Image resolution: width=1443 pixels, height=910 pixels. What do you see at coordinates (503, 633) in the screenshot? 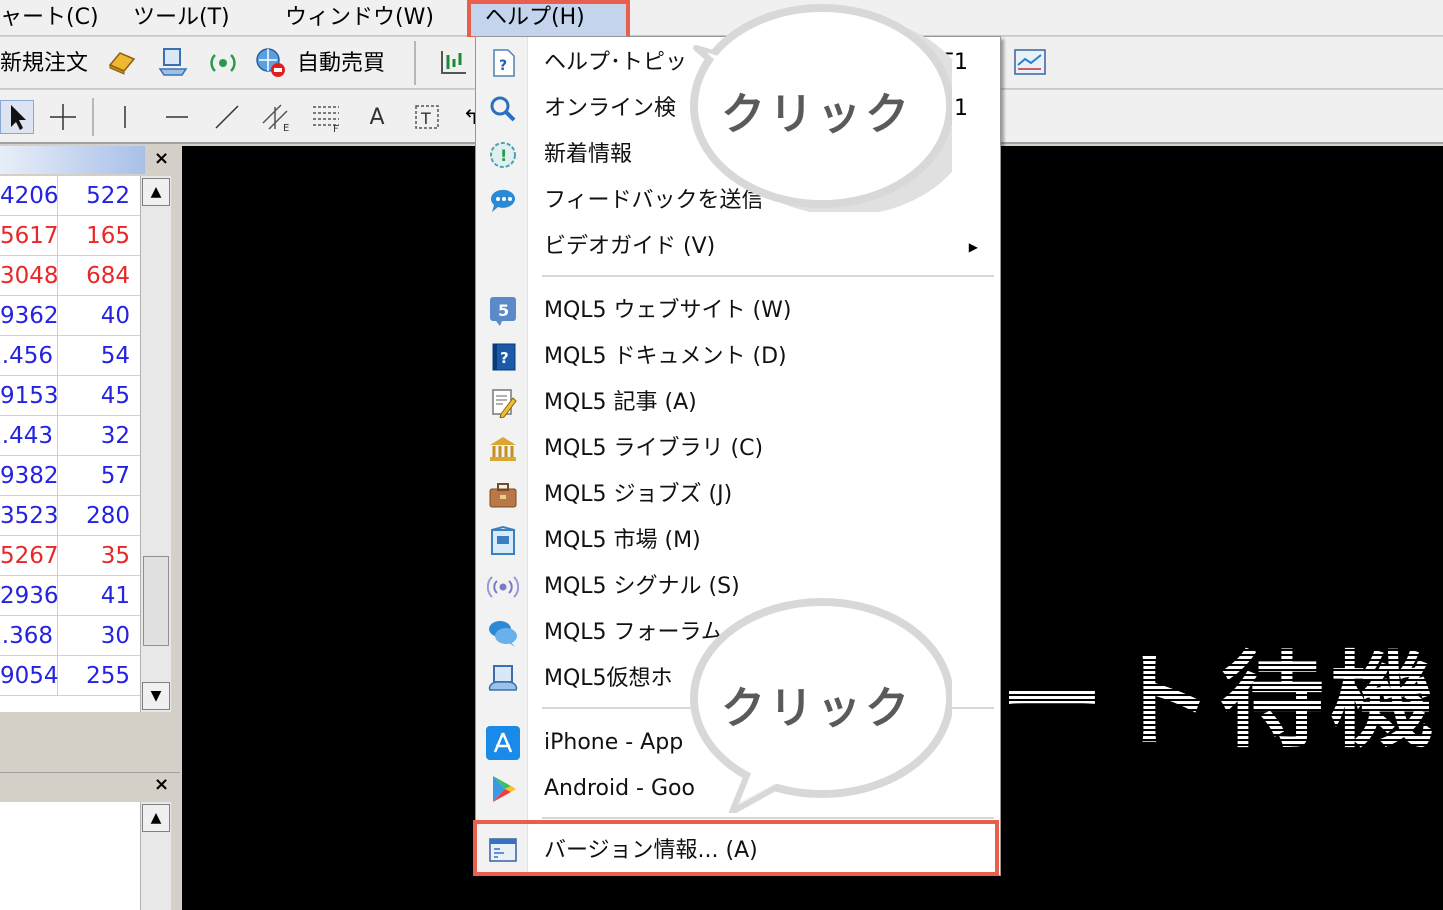
I see `forum-icon` at bounding box center [503, 633].